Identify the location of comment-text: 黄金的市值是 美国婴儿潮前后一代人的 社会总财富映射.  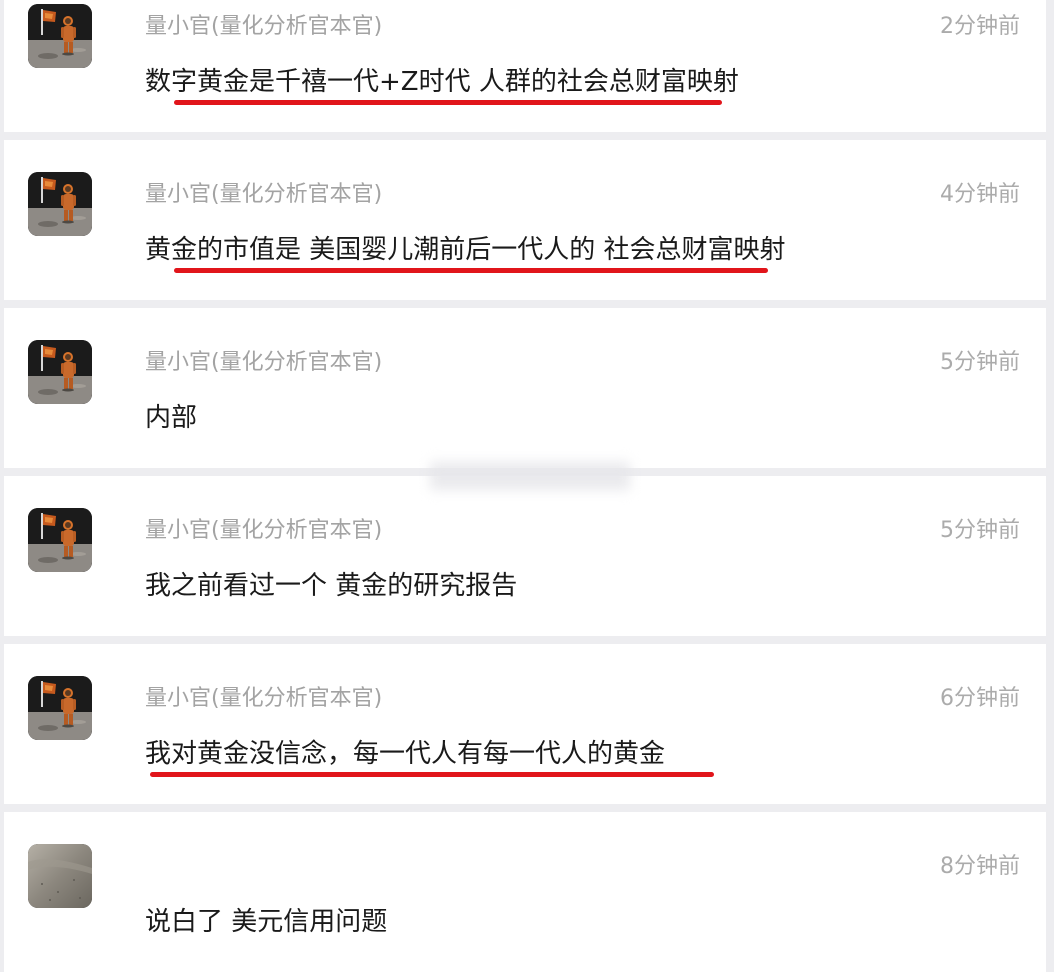
(465, 250).